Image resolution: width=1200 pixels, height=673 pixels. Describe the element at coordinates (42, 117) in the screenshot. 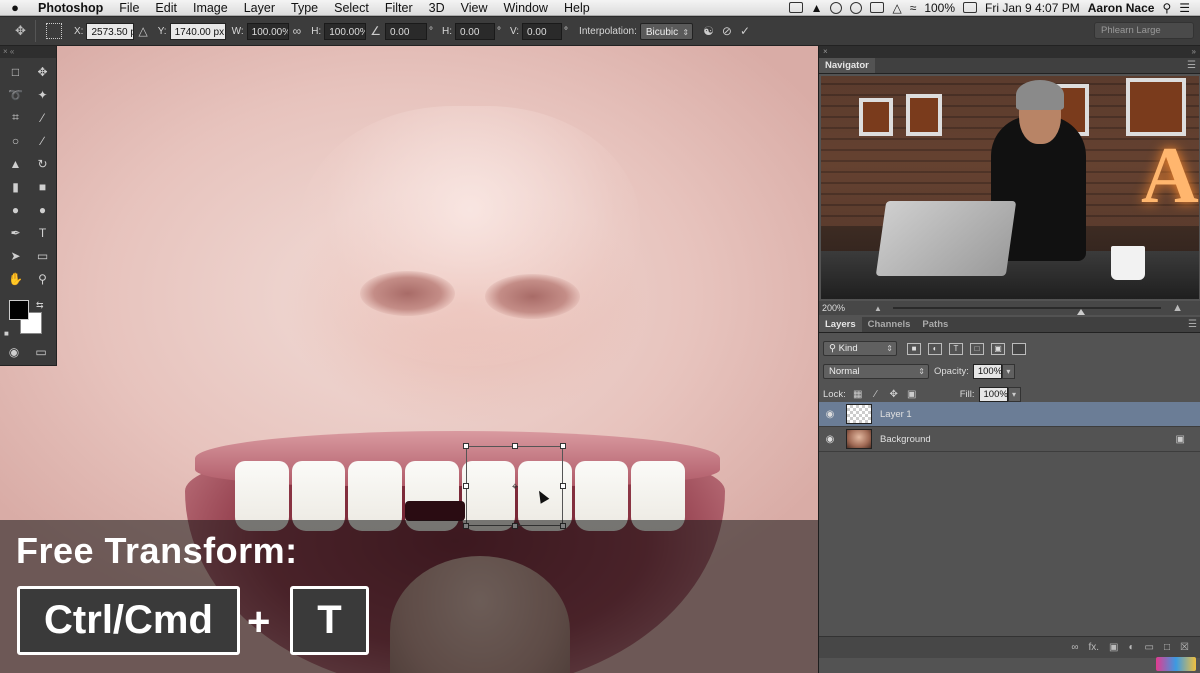

I see `eyedropper-tool-icon: ⁄` at that location.